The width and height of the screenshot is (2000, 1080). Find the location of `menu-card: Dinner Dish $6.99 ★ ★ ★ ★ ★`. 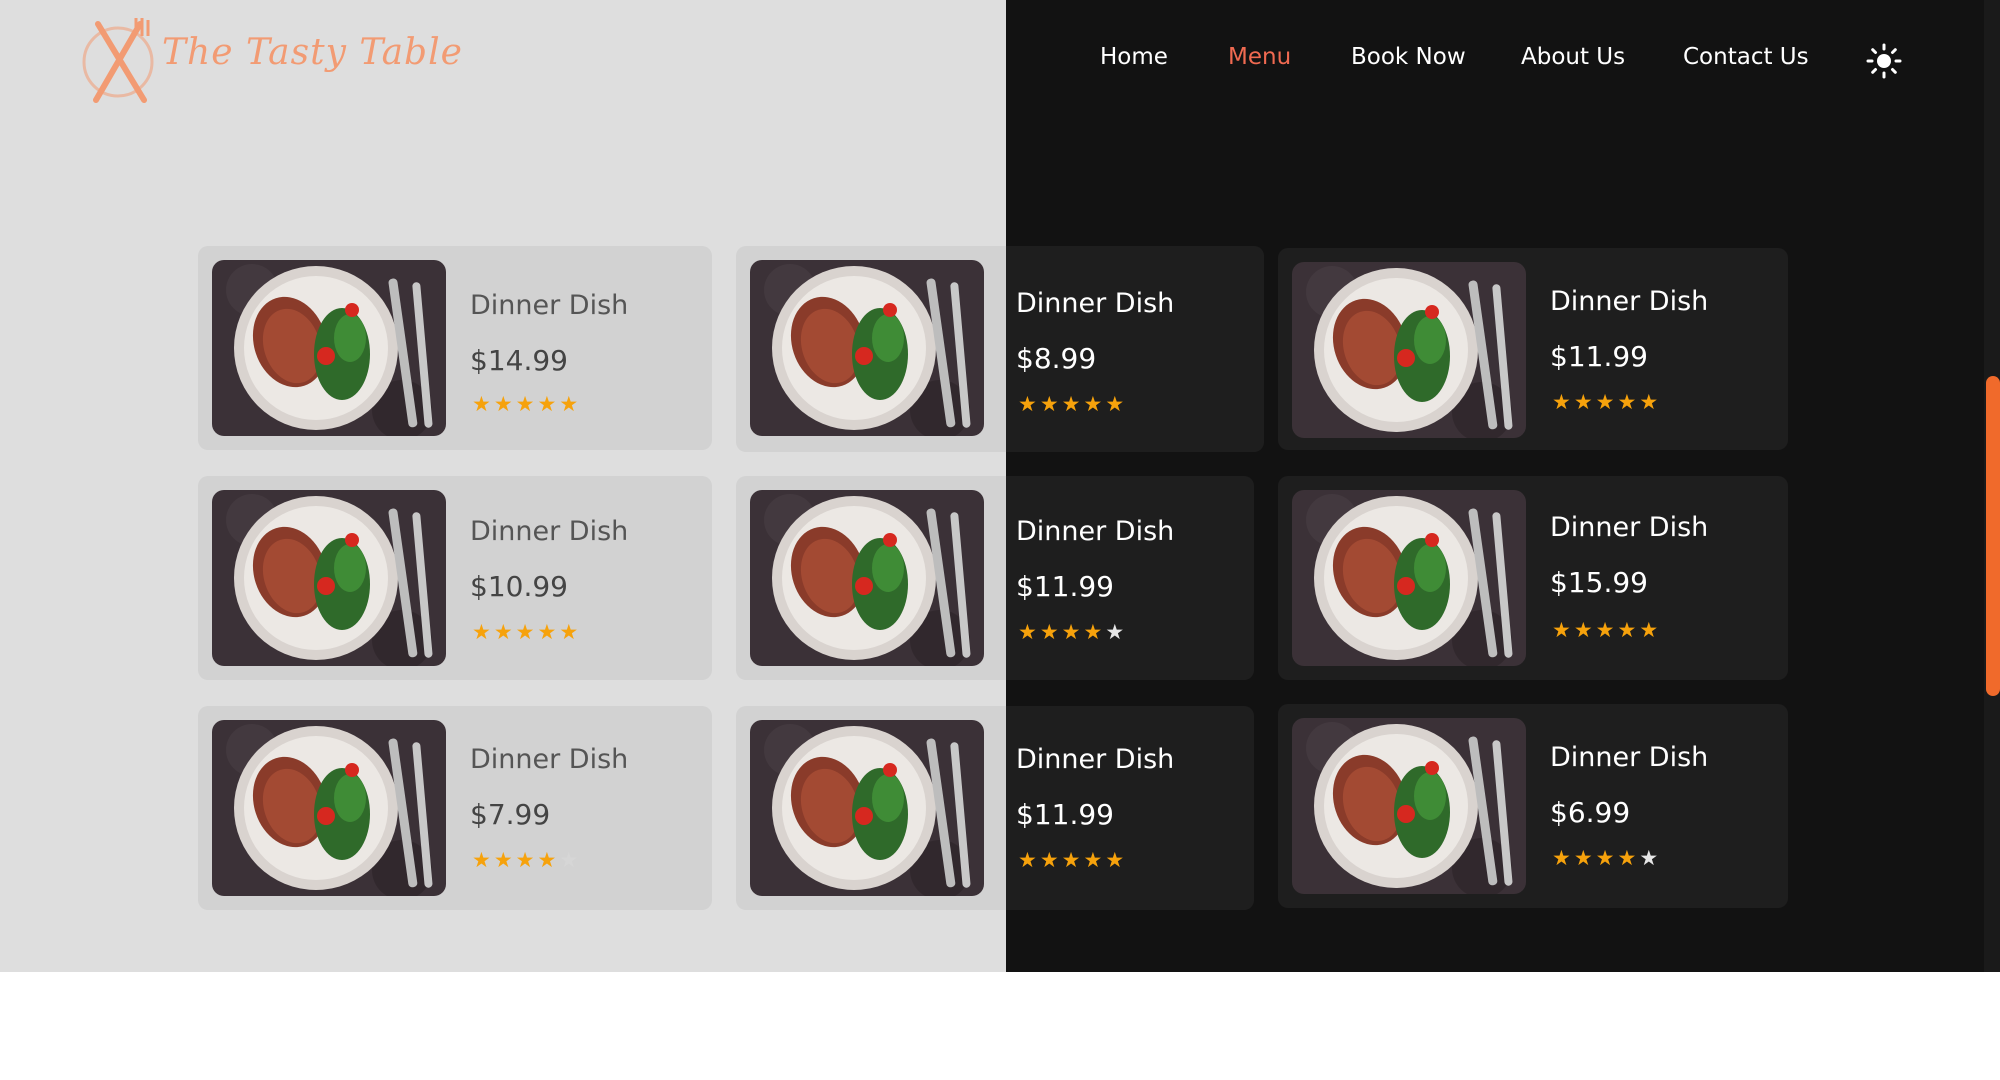

menu-card: Dinner Dish $6.99 ★ ★ ★ ★ ★ is located at coordinates (1533, 806).